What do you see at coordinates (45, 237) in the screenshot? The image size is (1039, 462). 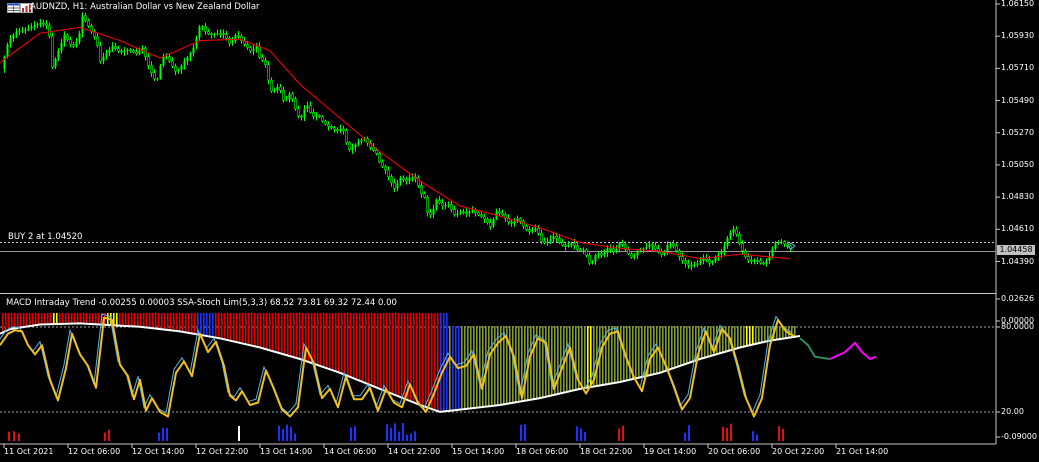 I see `order-line-label: BUY 2 at 1.04520` at bounding box center [45, 237].